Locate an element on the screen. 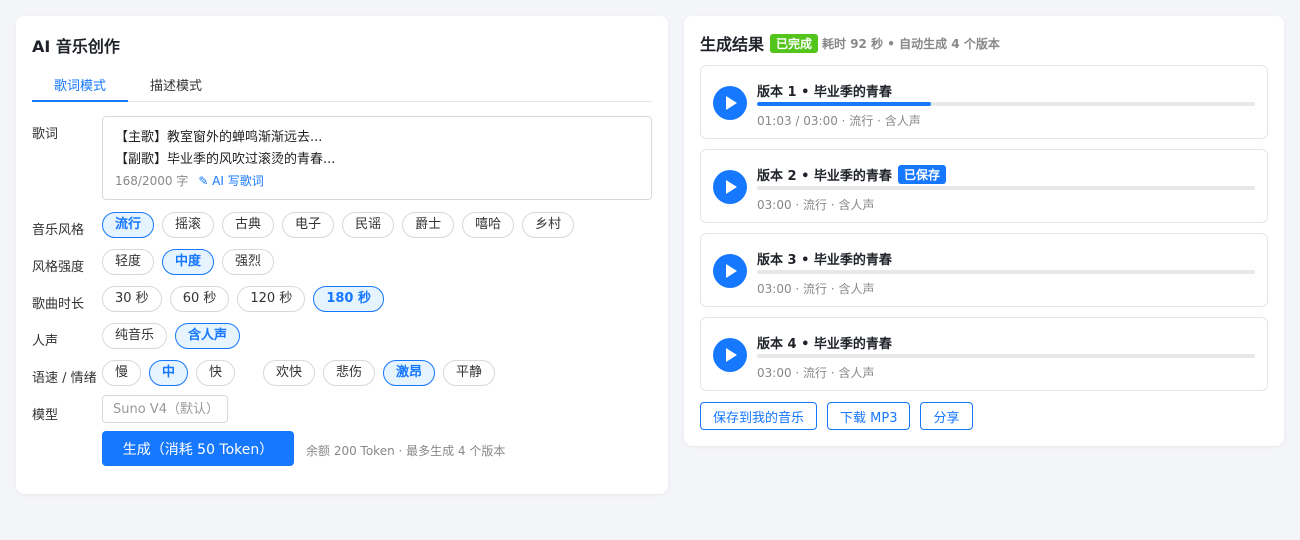 This screenshot has width=1300, height=540. lyrics-label: 歌词 is located at coordinates (45, 134).